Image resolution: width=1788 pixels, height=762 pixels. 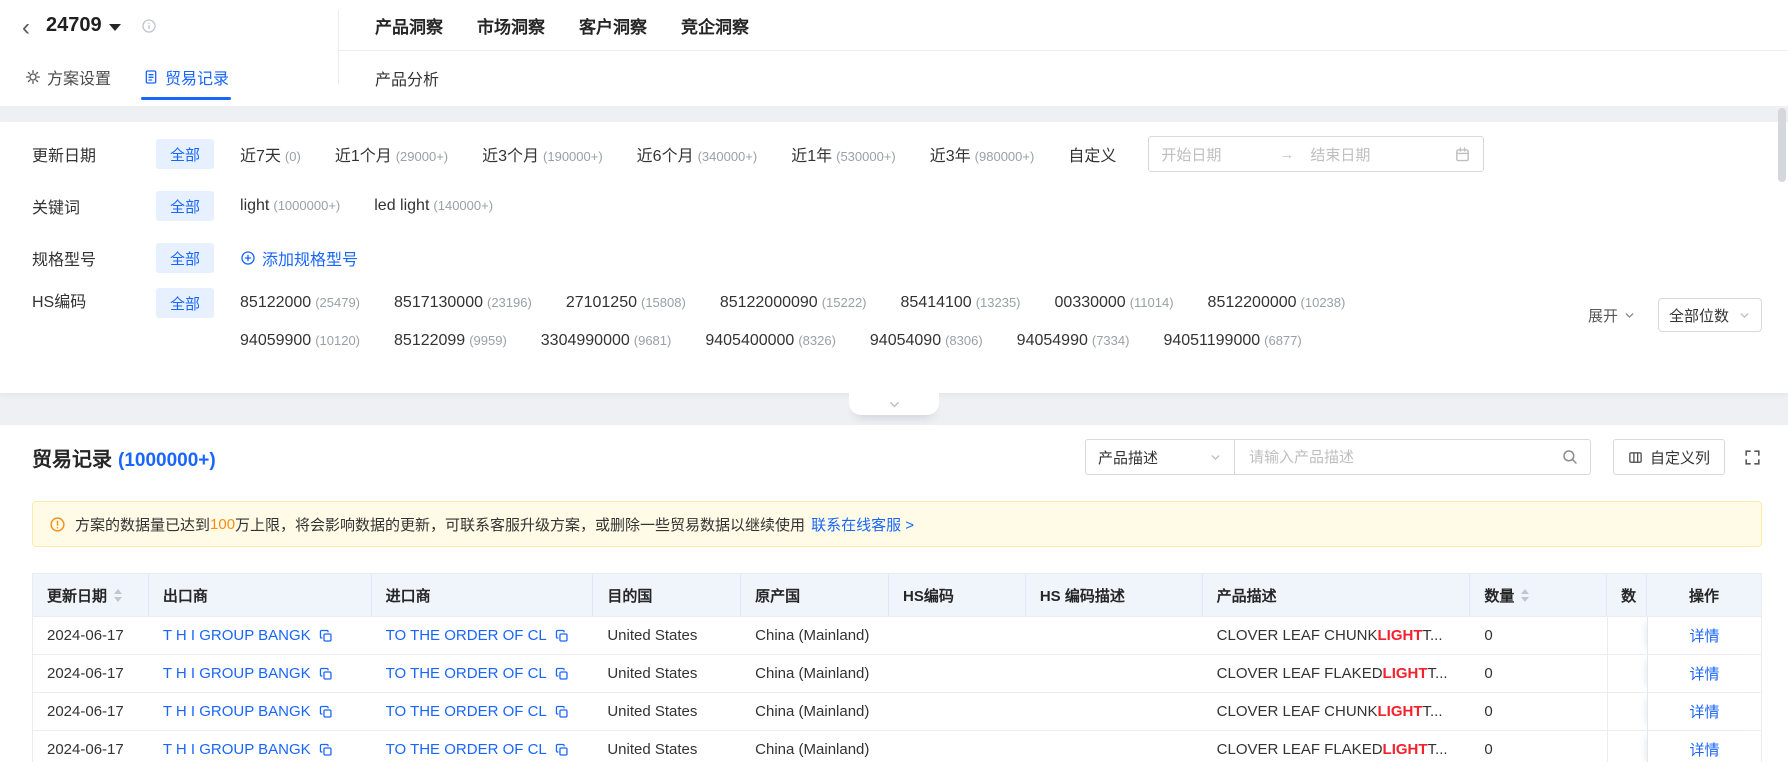 I want to click on expand-button: 展开, so click(x=1612, y=315).